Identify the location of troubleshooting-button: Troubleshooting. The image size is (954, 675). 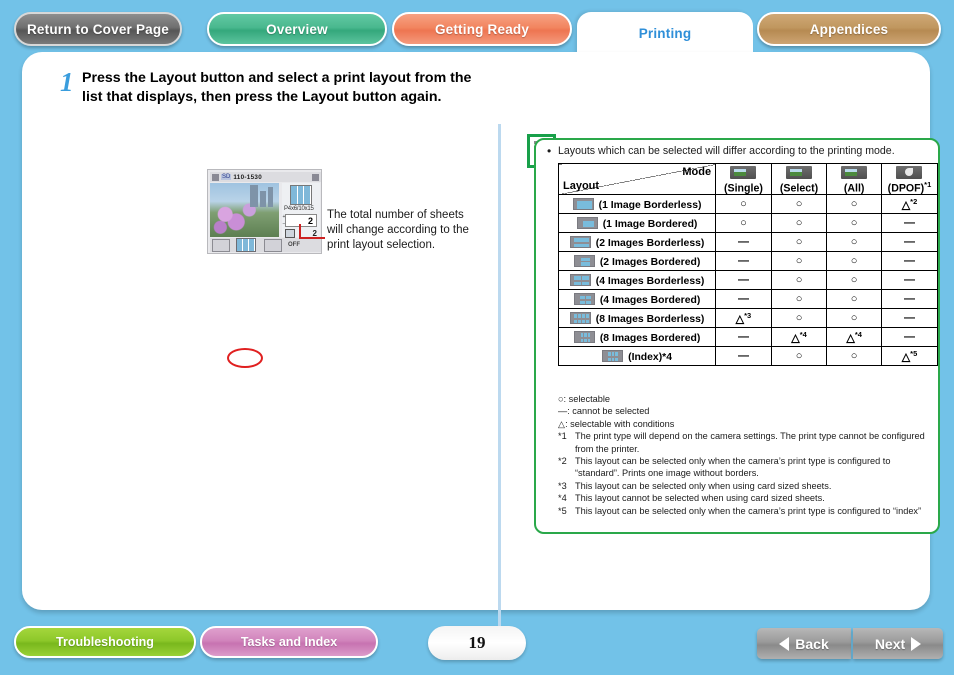
(105, 642).